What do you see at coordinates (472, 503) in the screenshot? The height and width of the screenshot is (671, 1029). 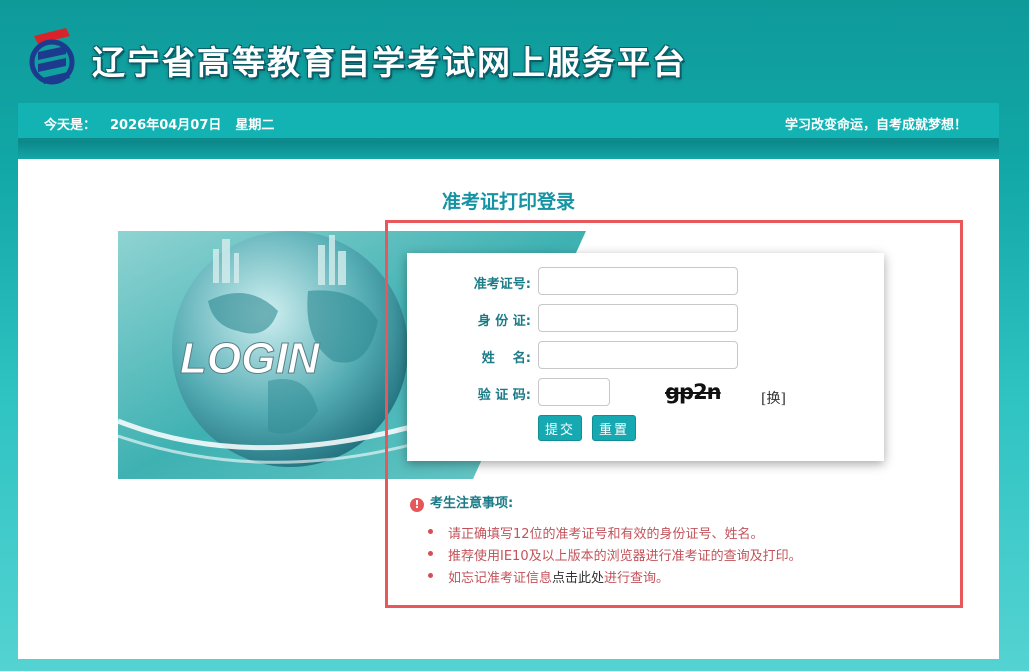 I see `notice-title-text: 考生注意事项:` at bounding box center [472, 503].